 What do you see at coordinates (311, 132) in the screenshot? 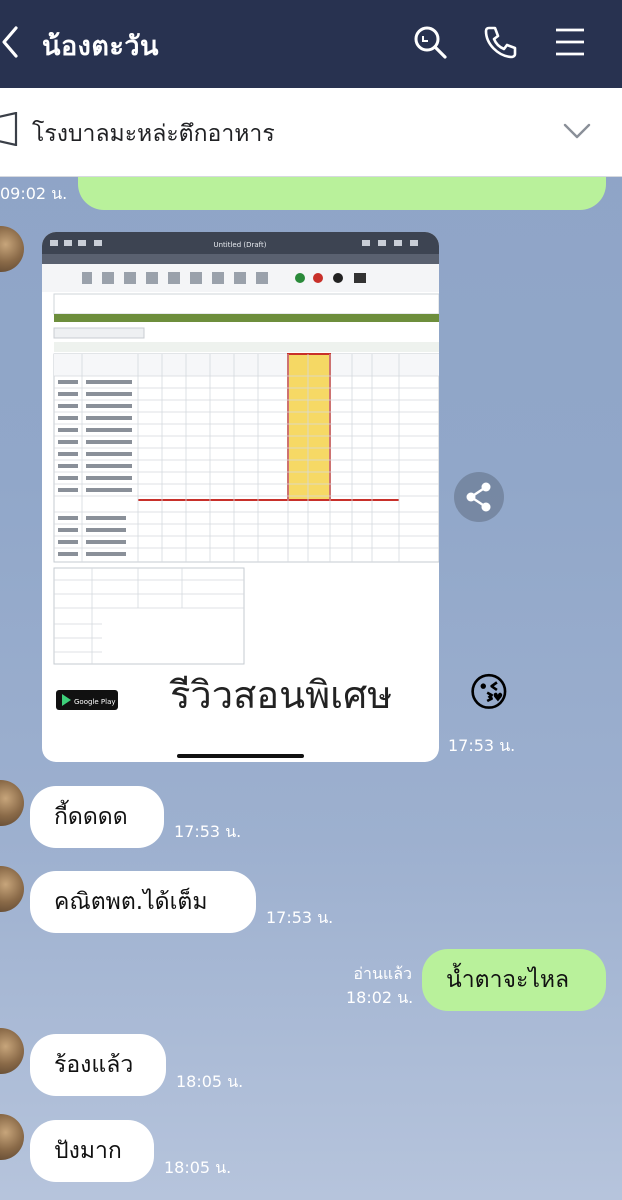
I see `announcement-bar: โรงบาลมะหล่ะตึกอาหาร` at bounding box center [311, 132].